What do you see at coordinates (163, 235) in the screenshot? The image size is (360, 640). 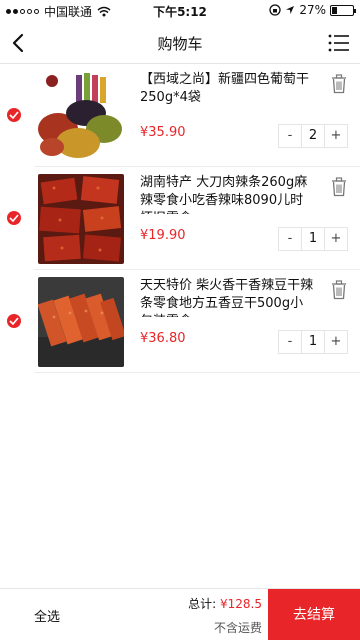 I see `product-price: ¥19.90` at bounding box center [163, 235].